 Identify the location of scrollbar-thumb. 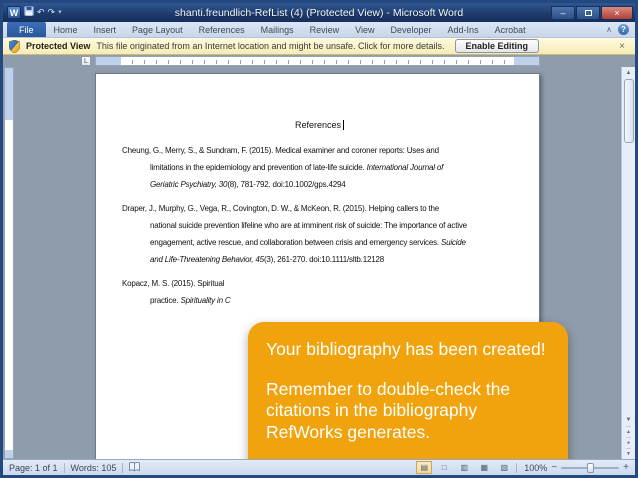
(628, 111).